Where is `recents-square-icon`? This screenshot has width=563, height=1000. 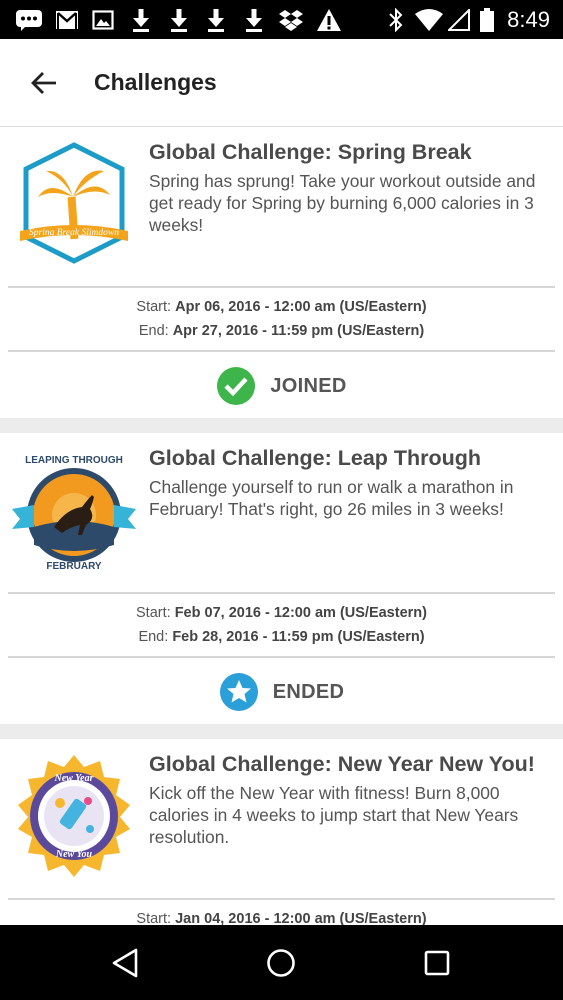 recents-square-icon is located at coordinates (437, 963).